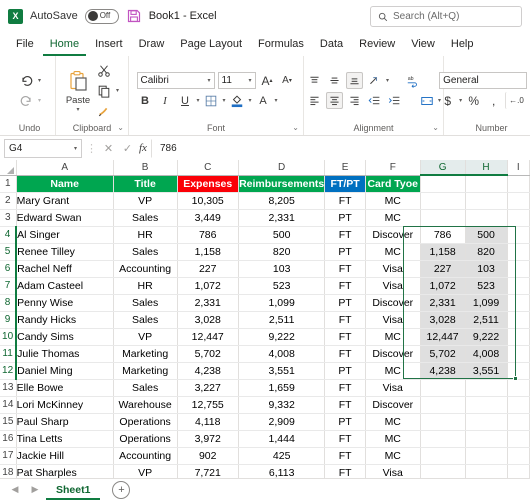  Describe the element at coordinates (145, 354) in the screenshot. I see `cell-b11: Marketing` at that location.